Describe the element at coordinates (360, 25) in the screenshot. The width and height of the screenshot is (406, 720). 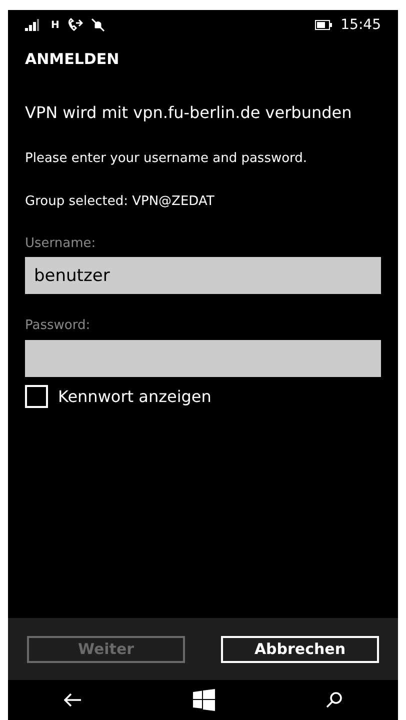
I see `clock: 15:45` at that location.